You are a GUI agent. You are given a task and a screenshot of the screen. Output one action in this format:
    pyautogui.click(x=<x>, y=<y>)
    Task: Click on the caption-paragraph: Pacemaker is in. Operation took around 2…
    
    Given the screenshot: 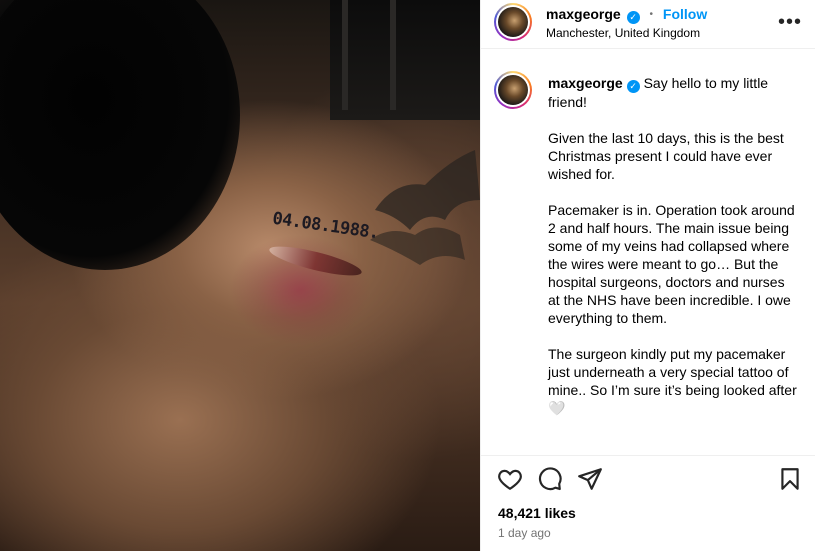 What is the action you would take?
    pyautogui.click(x=671, y=264)
    